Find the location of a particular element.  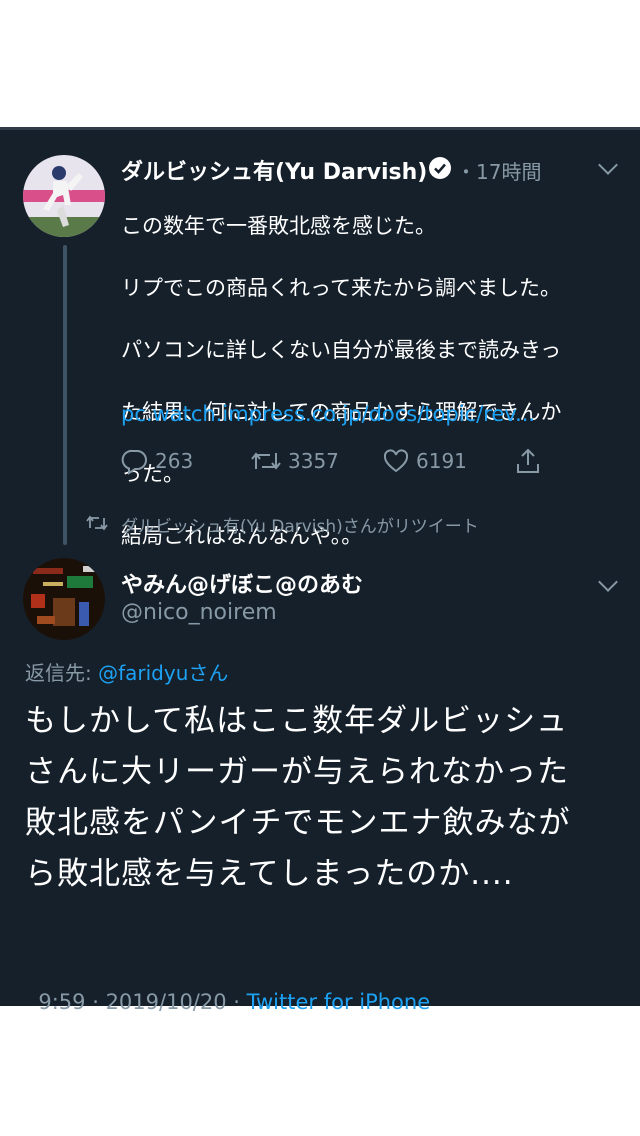

text-line: パソコンに詳しくない自分が最後まで読みきっ is located at coordinates (341, 350).